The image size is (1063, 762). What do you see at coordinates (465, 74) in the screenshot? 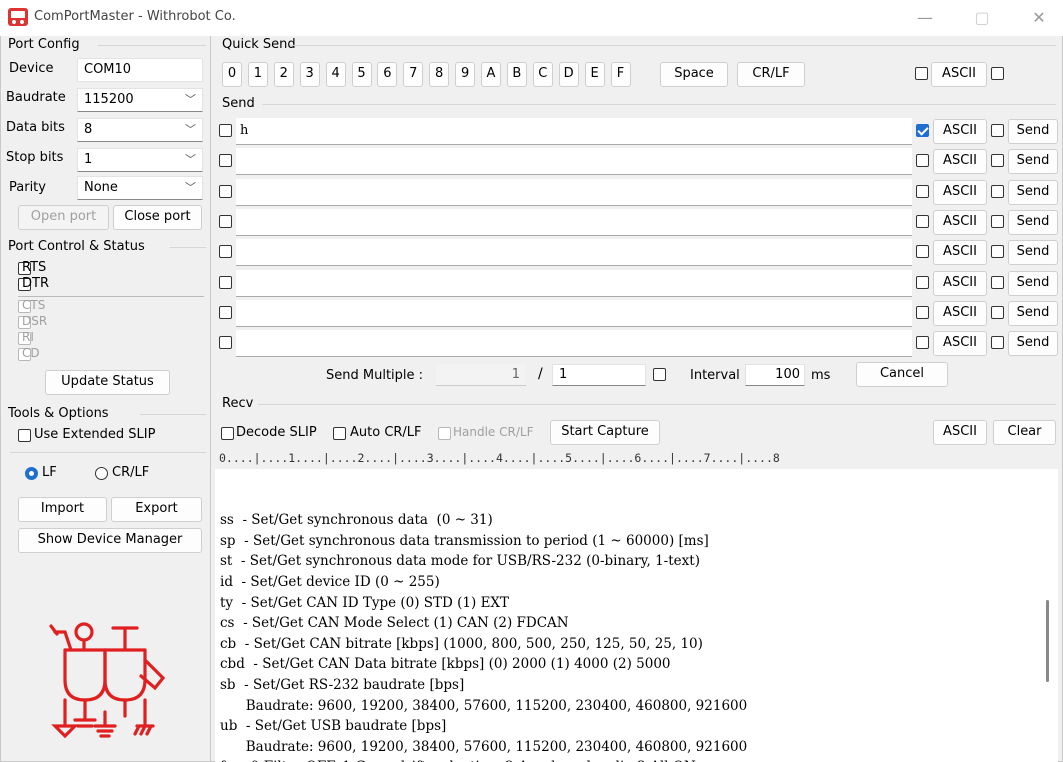
I see `quick-send-key-9: 9` at bounding box center [465, 74].